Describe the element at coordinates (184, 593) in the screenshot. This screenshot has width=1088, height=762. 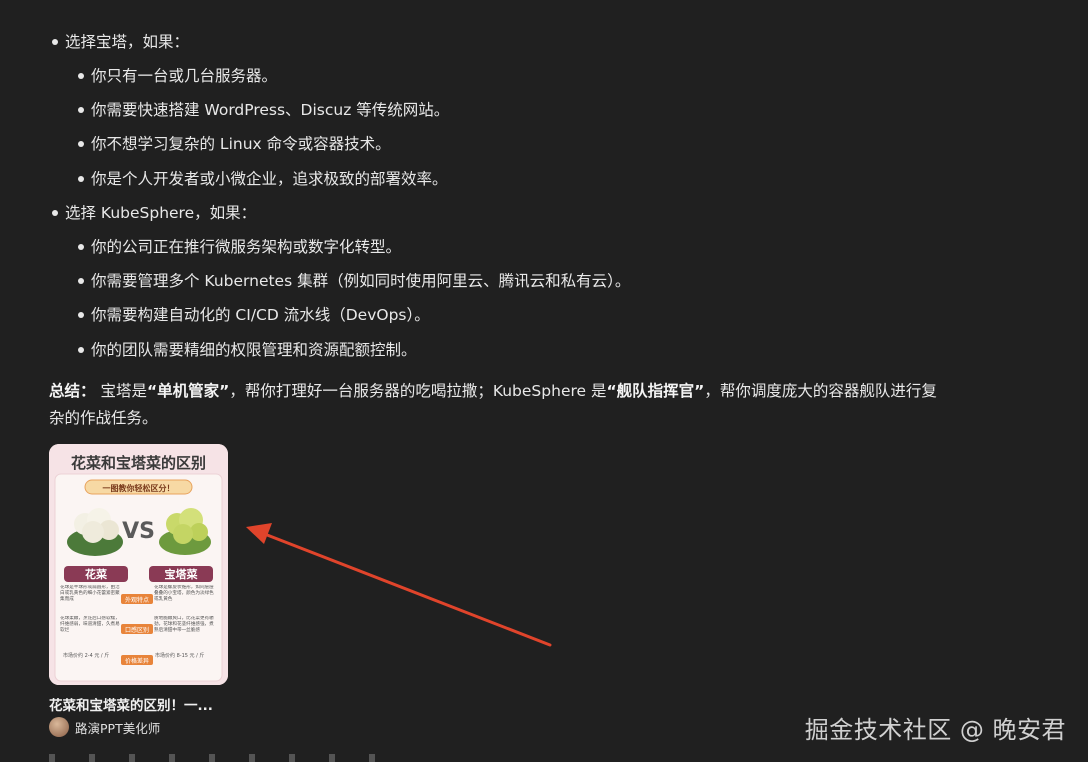
I see `right-desc-1: 花球是螺旋状锥形，如同层层叠叠的小宝塔，颜色为淡绿色或乳黄色` at that location.